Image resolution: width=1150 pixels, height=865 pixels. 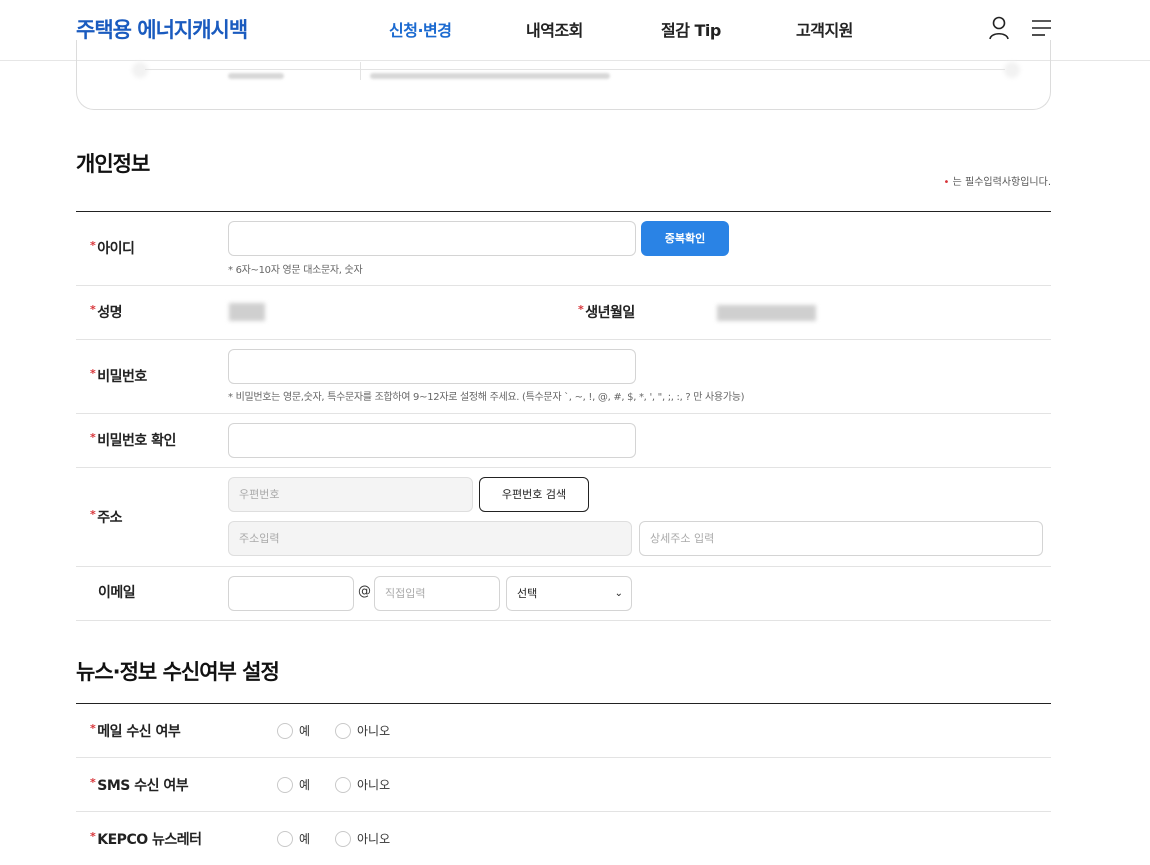 What do you see at coordinates (112, 248) in the screenshot?
I see `id-label: * 아이디` at bounding box center [112, 248].